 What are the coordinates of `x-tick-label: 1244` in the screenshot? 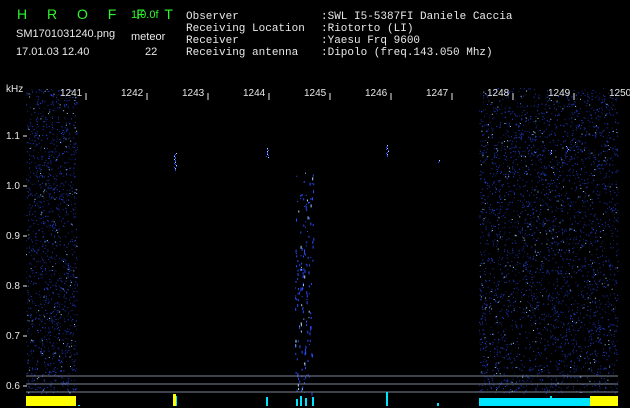 It's located at (254, 93).